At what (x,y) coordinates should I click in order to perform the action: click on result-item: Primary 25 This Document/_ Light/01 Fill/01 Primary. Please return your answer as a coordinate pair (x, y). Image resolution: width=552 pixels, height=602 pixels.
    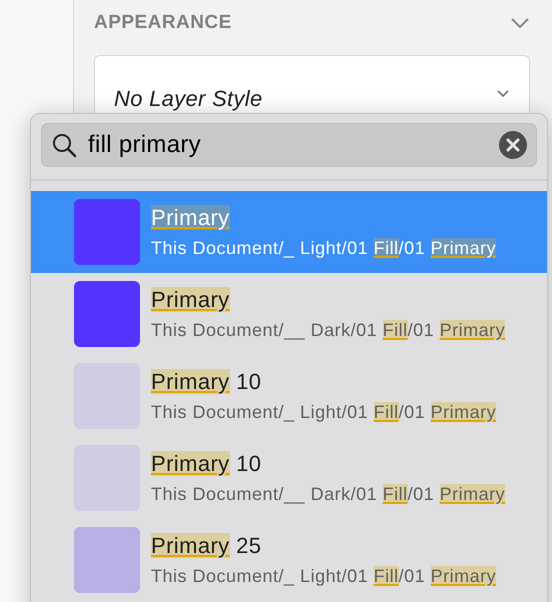
    Looking at the image, I should click on (289, 560).